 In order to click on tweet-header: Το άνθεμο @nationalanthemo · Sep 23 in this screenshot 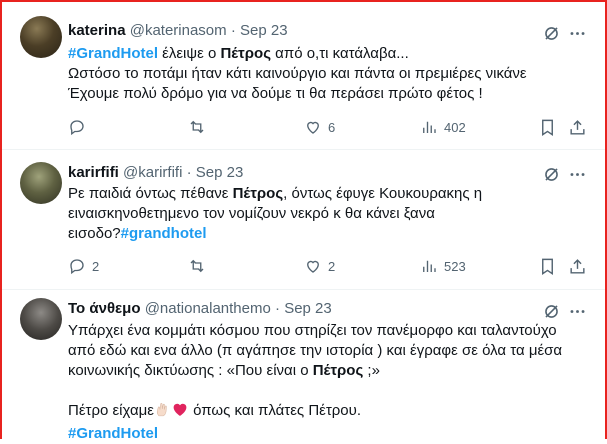, I will do `click(200, 309)`.